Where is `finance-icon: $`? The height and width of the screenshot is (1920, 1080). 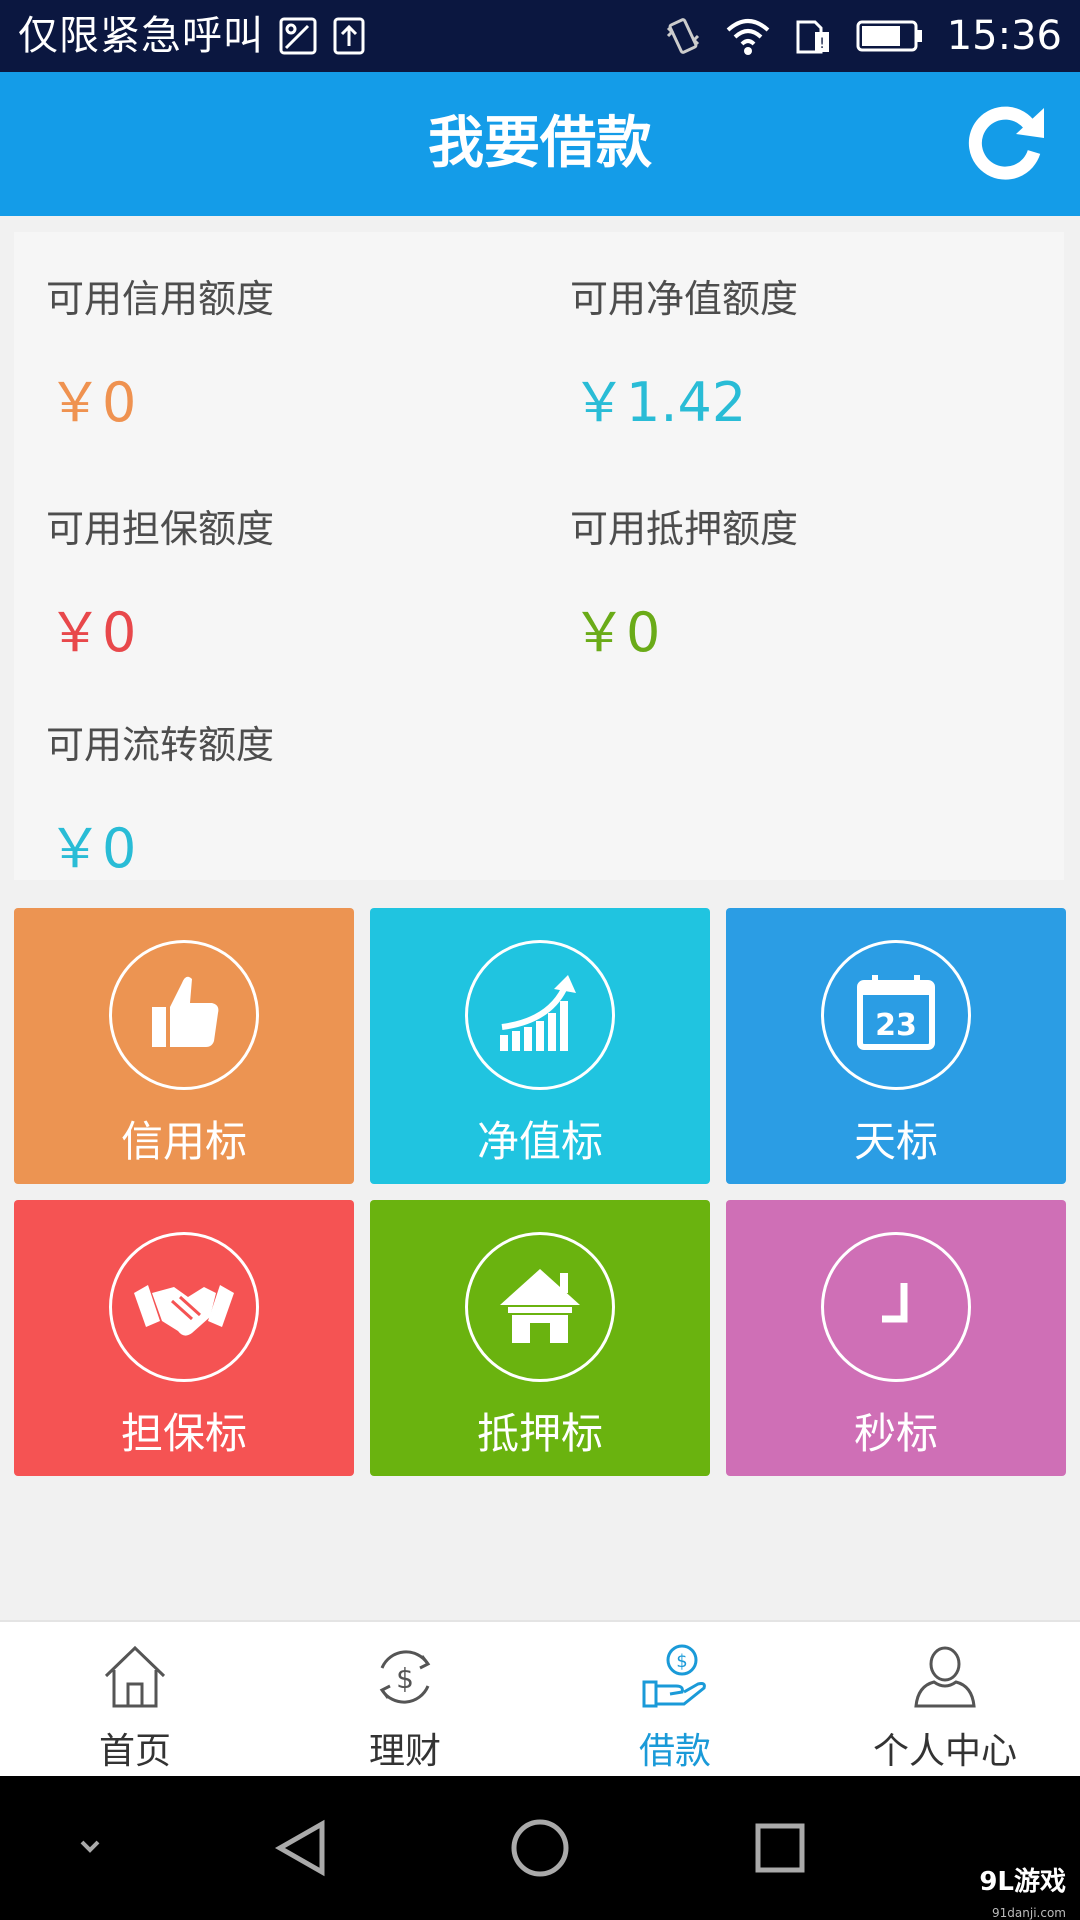 finance-icon: $ is located at coordinates (405, 1677).